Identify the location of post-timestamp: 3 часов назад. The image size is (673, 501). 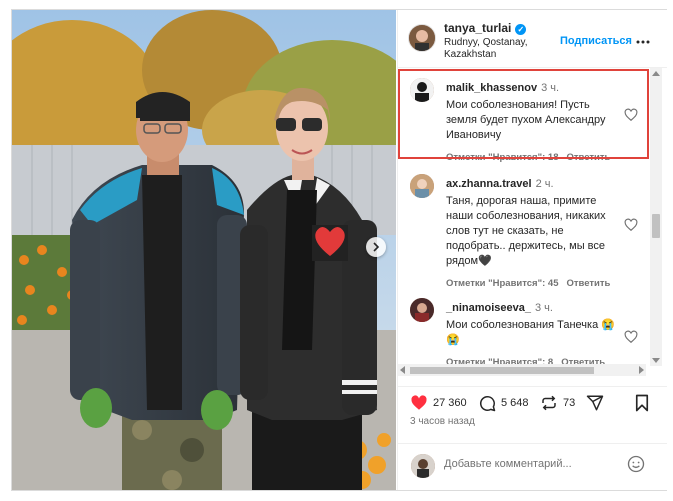
(442, 421).